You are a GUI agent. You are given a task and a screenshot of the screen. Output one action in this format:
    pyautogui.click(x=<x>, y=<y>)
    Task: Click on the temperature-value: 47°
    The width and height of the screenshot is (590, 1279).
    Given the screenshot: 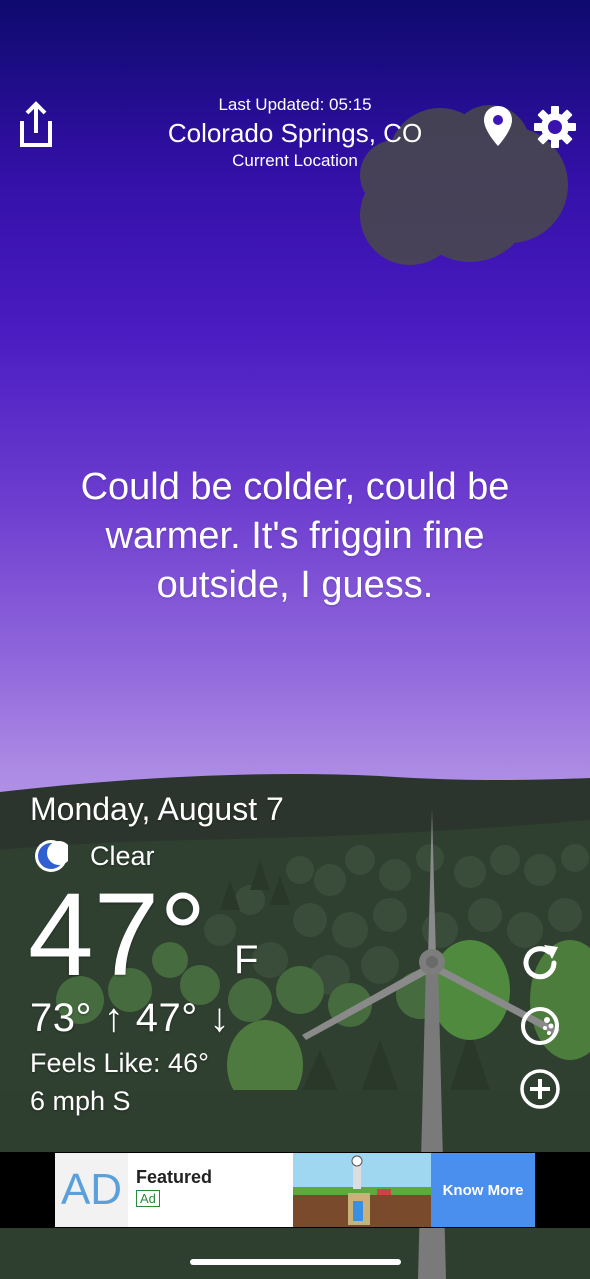 What is the action you would take?
    pyautogui.click(x=117, y=935)
    